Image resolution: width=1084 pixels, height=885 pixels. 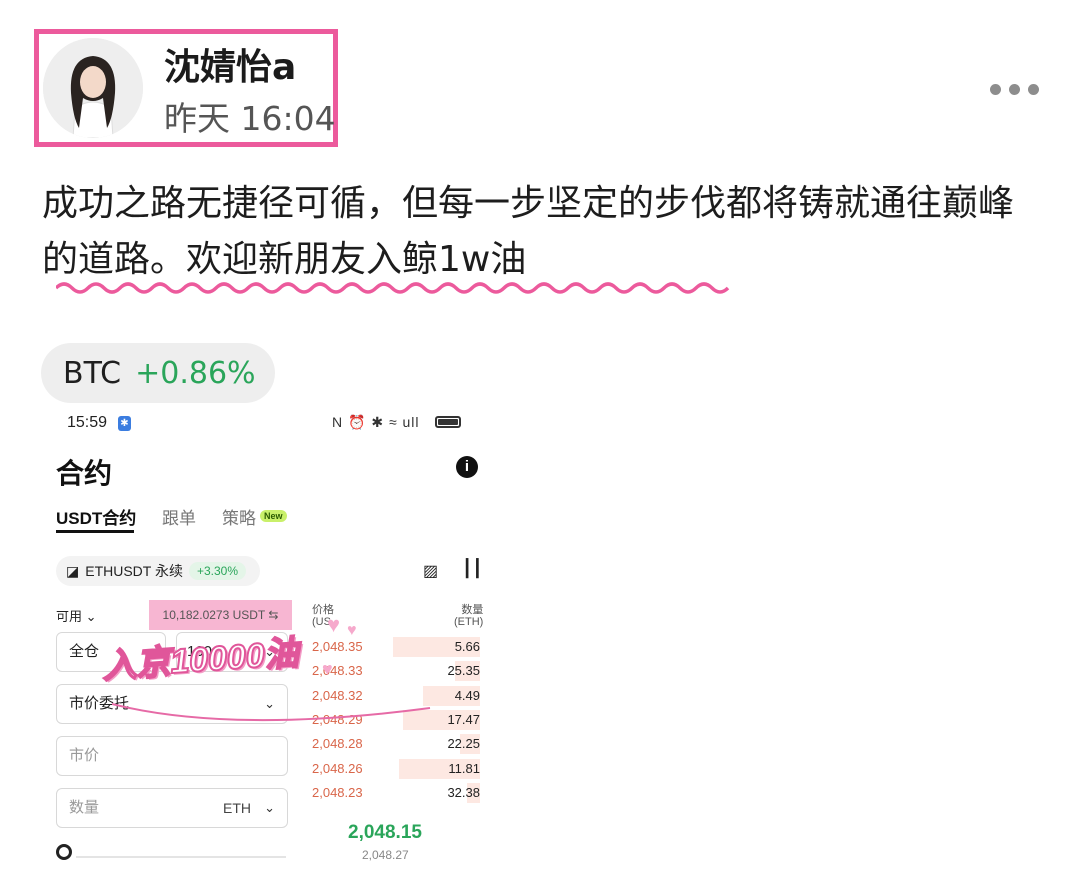 I want to click on candlestick-icon: ┃┃, so click(x=472, y=569).